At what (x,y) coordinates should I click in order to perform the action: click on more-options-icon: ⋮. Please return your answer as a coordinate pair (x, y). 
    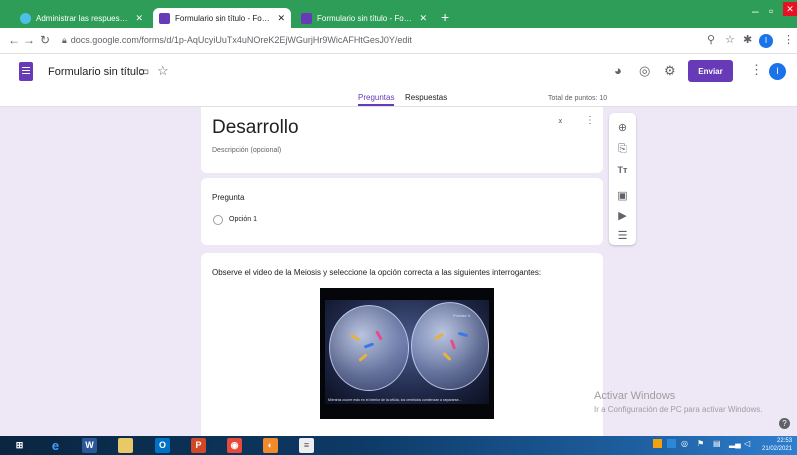
    Looking at the image, I should click on (756, 70).